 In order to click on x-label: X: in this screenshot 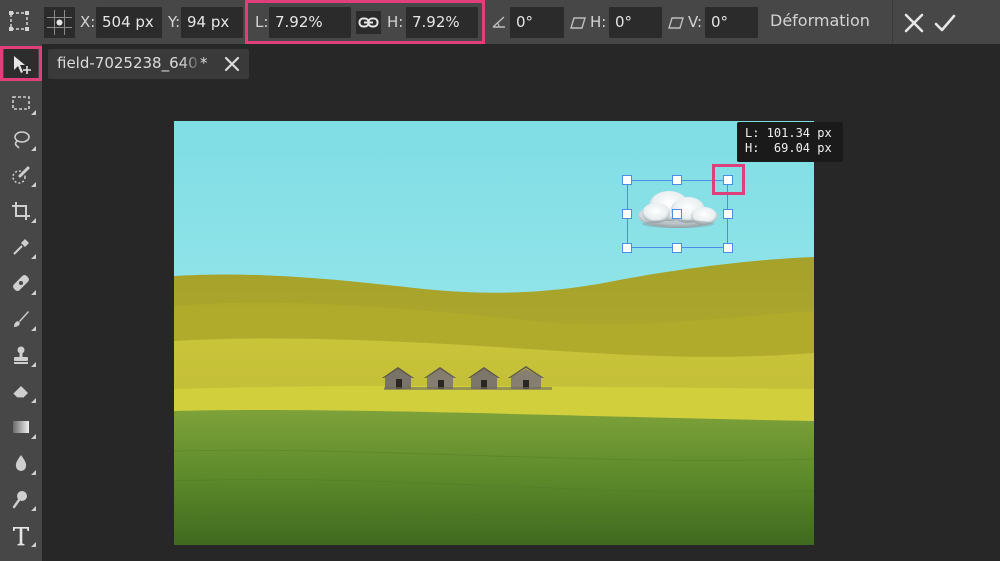, I will do `click(88, 22)`.